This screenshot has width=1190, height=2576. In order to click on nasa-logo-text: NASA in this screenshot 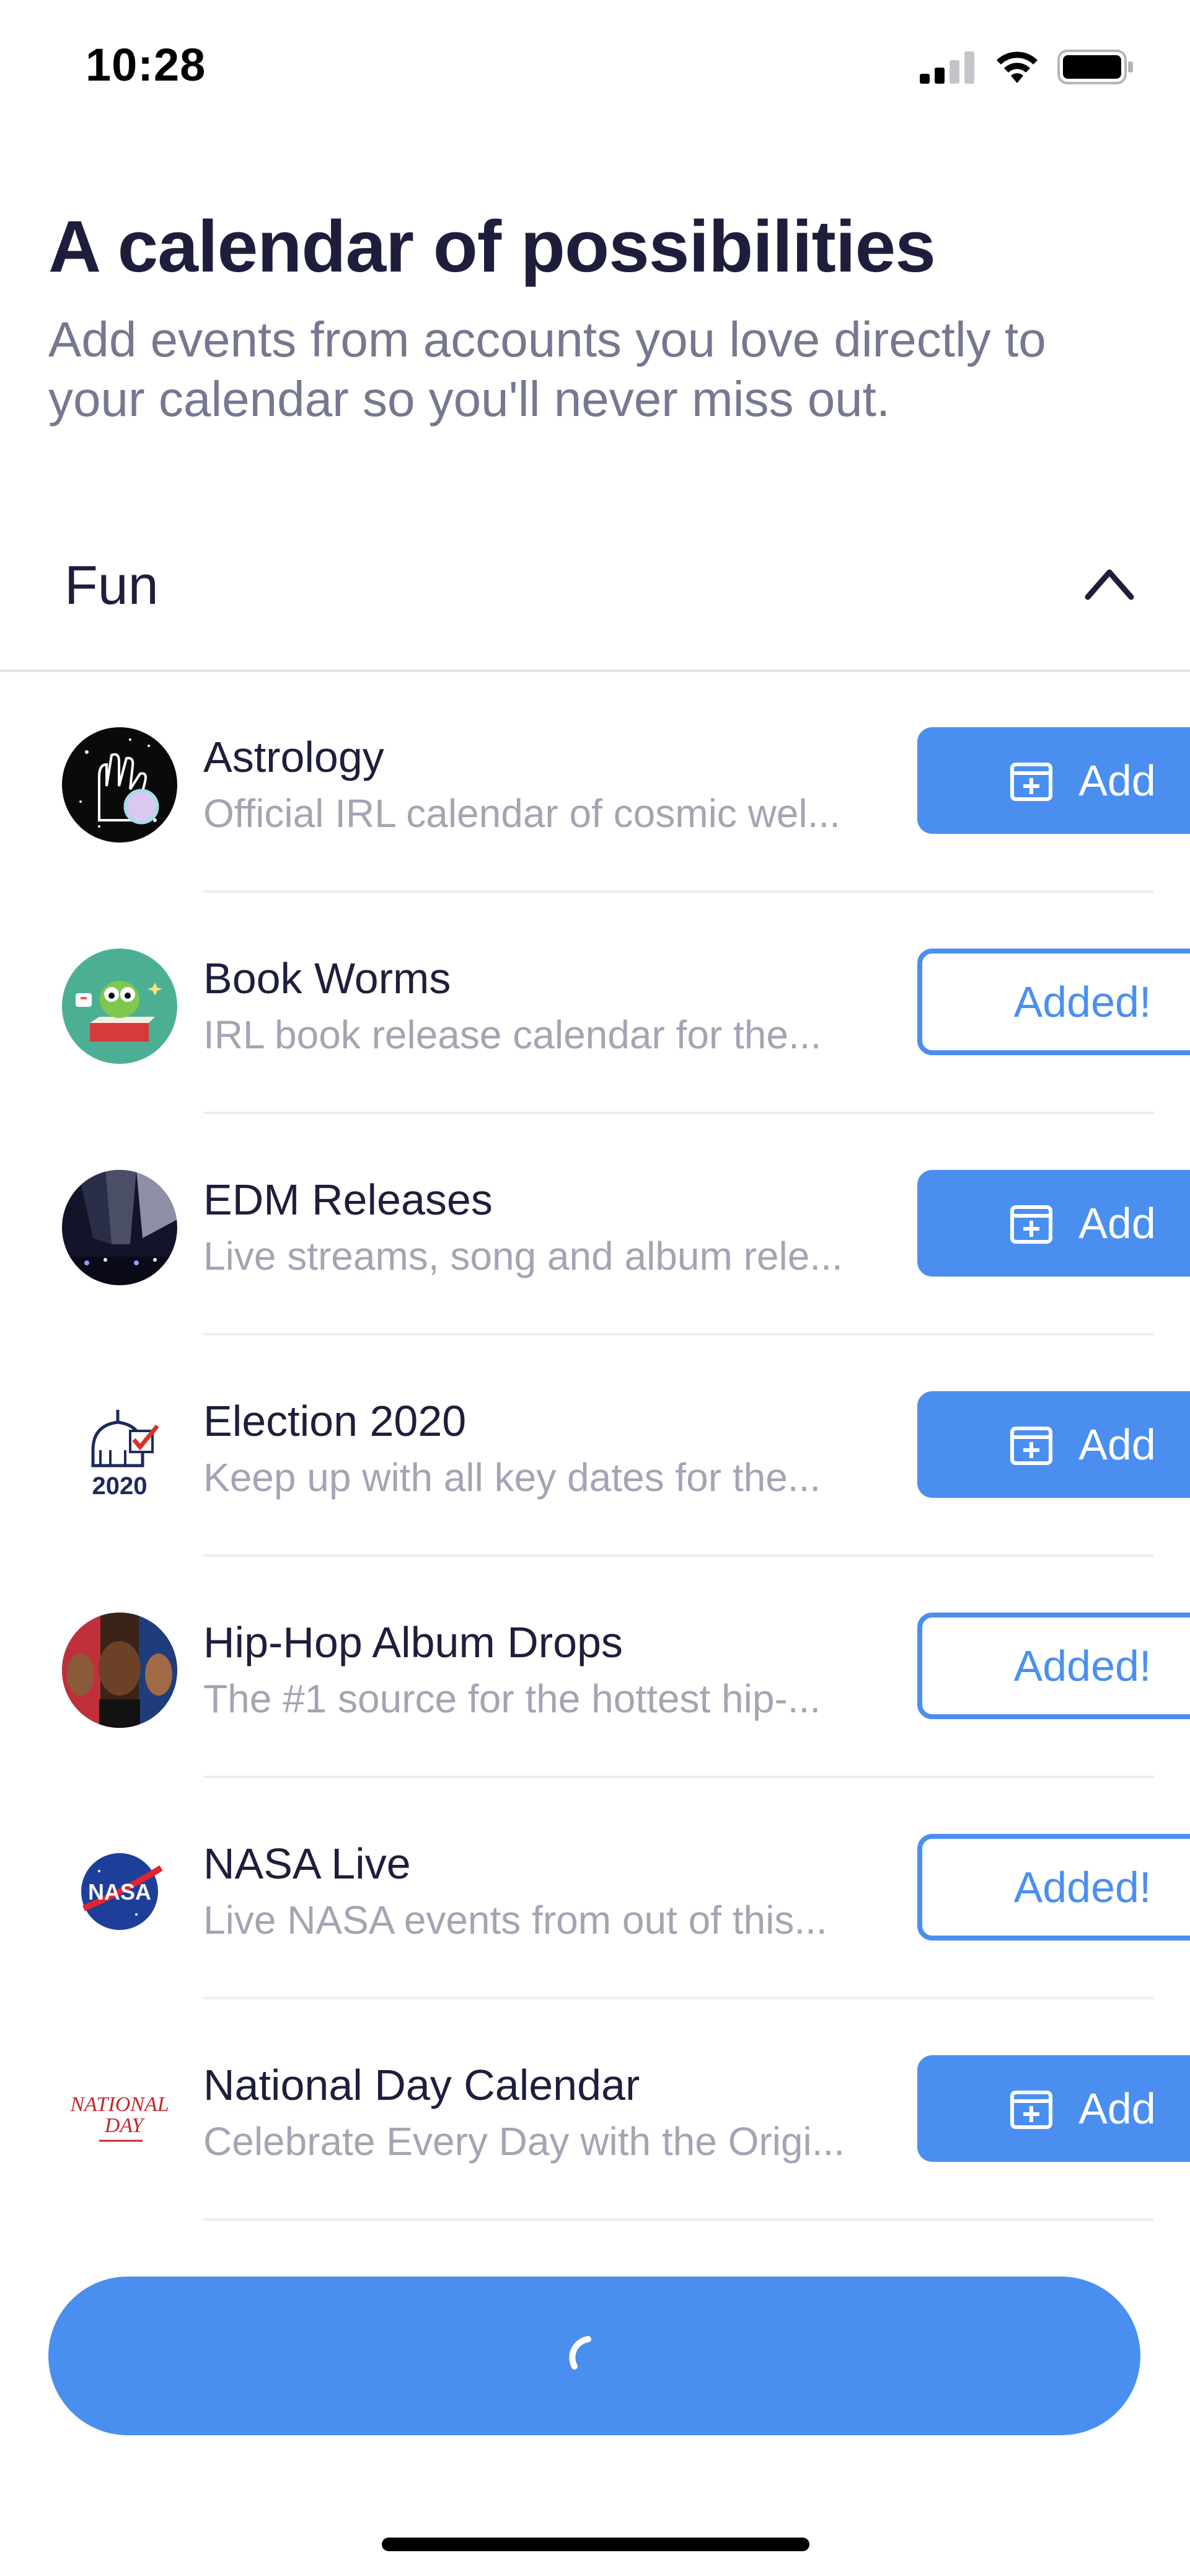, I will do `click(119, 1892)`.